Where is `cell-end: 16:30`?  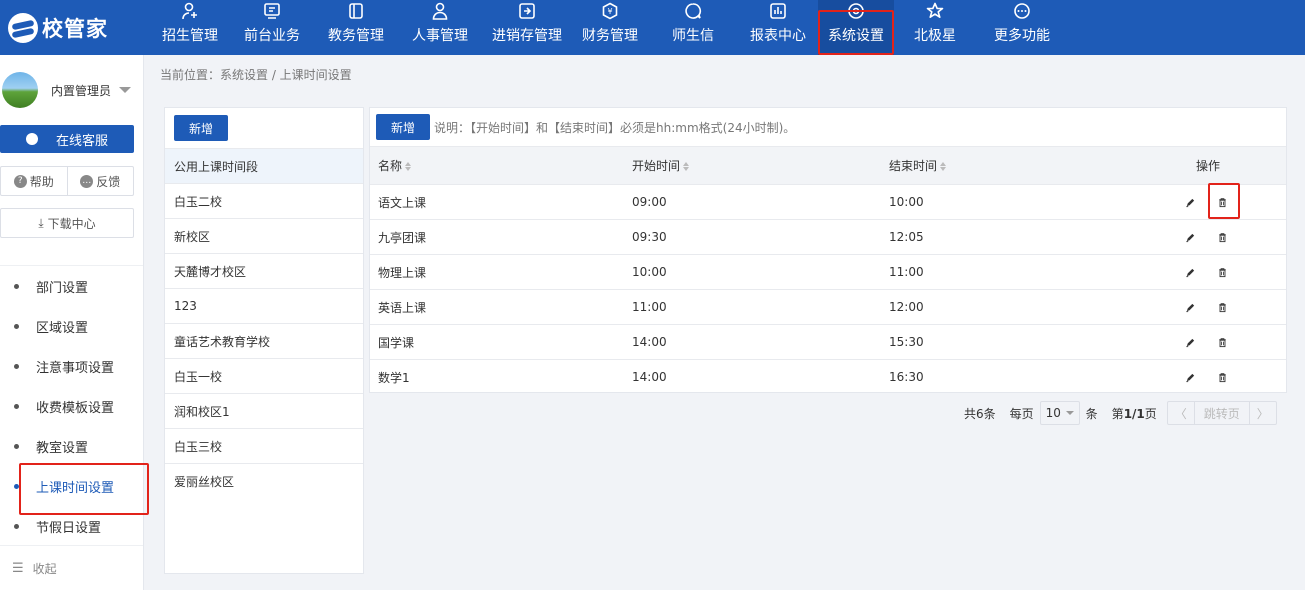
cell-end: 16:30 is located at coordinates (1009, 377).